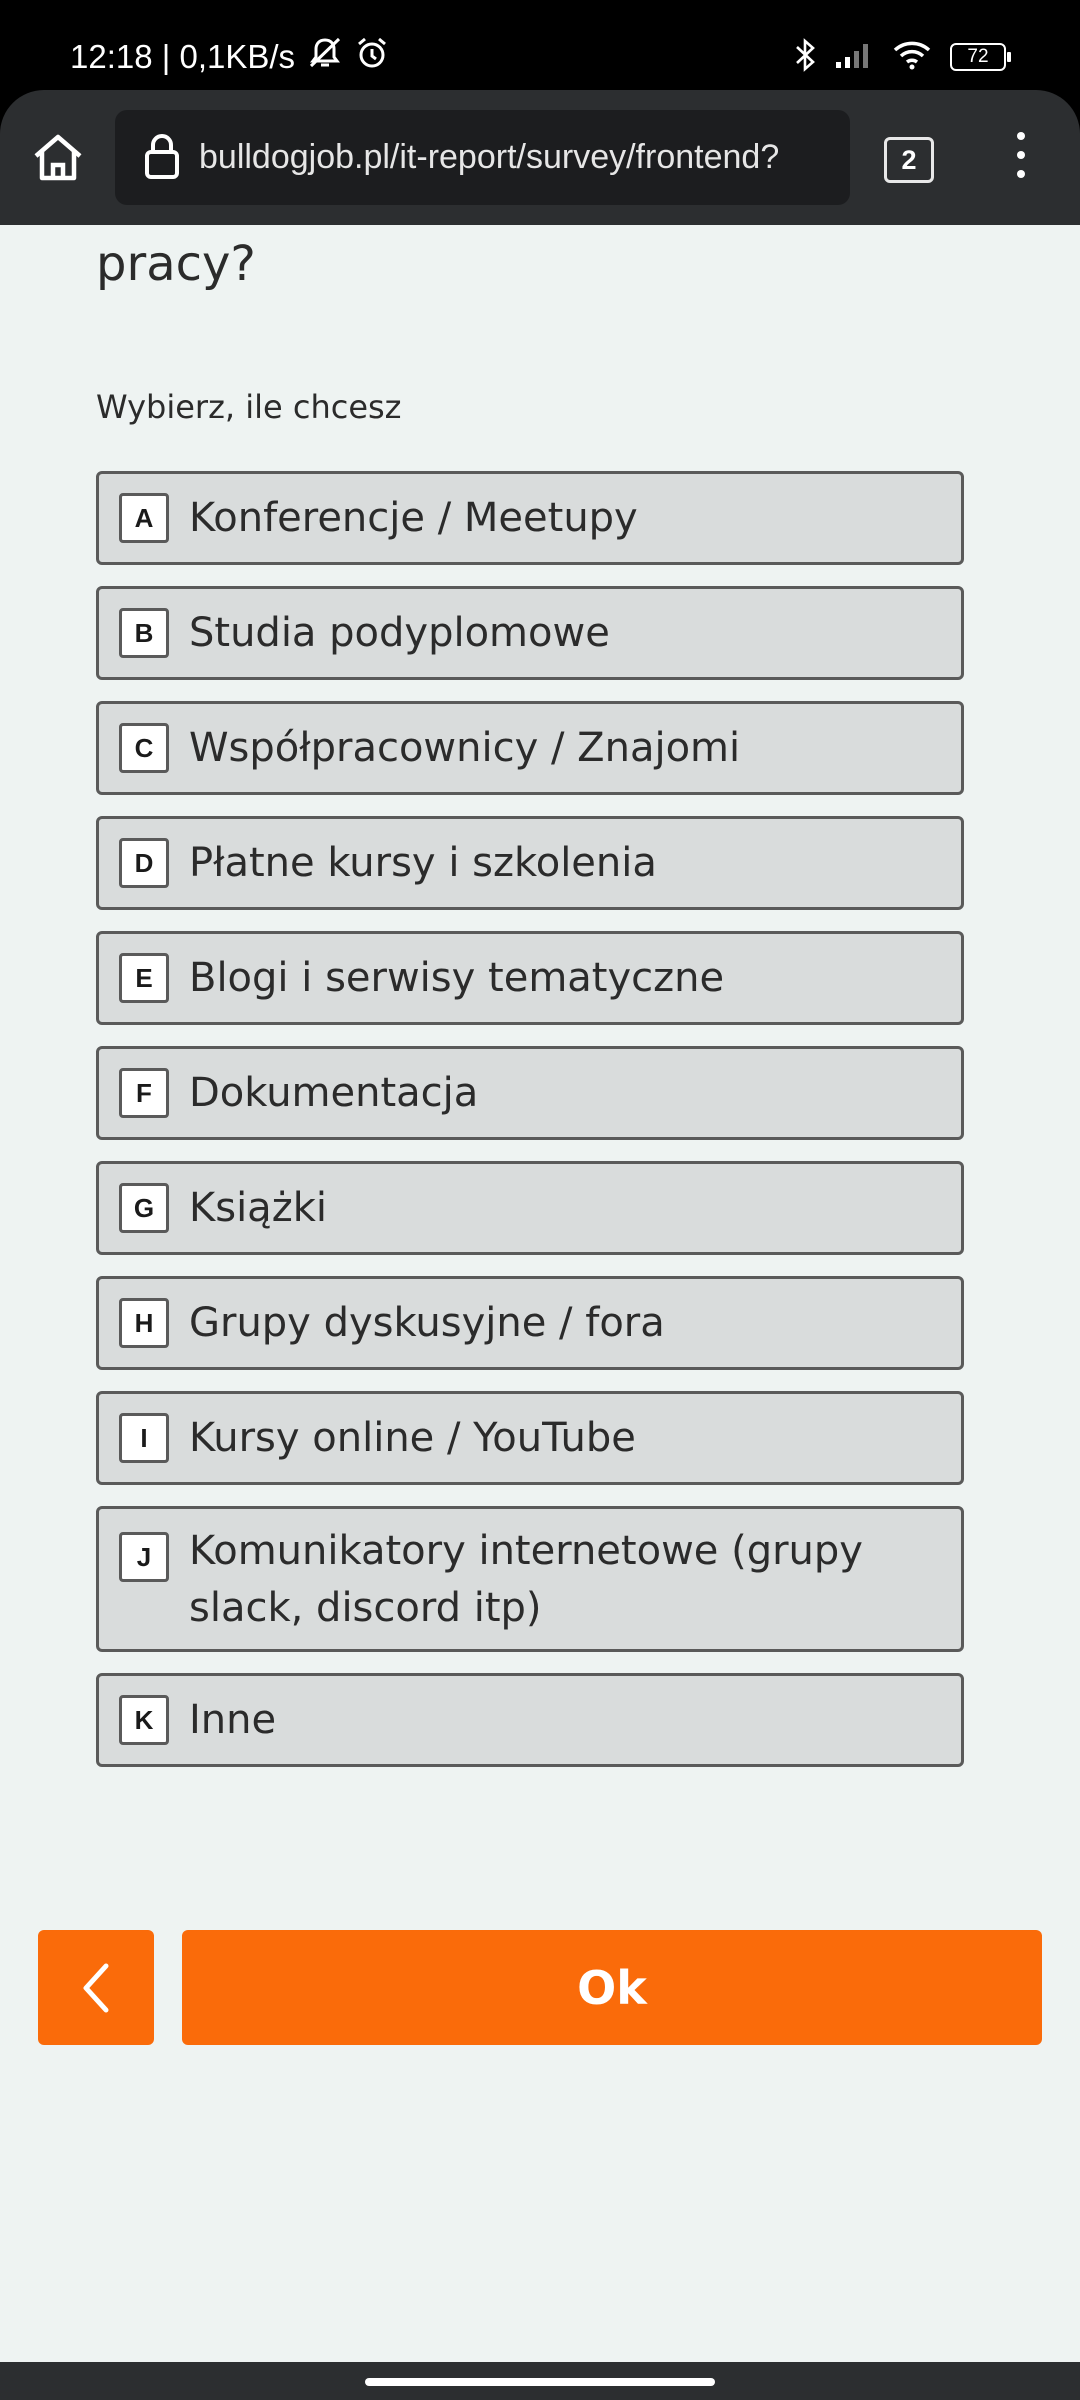  I want to click on option-h: H Grupy dyskusyjne / fora, so click(530, 1323).